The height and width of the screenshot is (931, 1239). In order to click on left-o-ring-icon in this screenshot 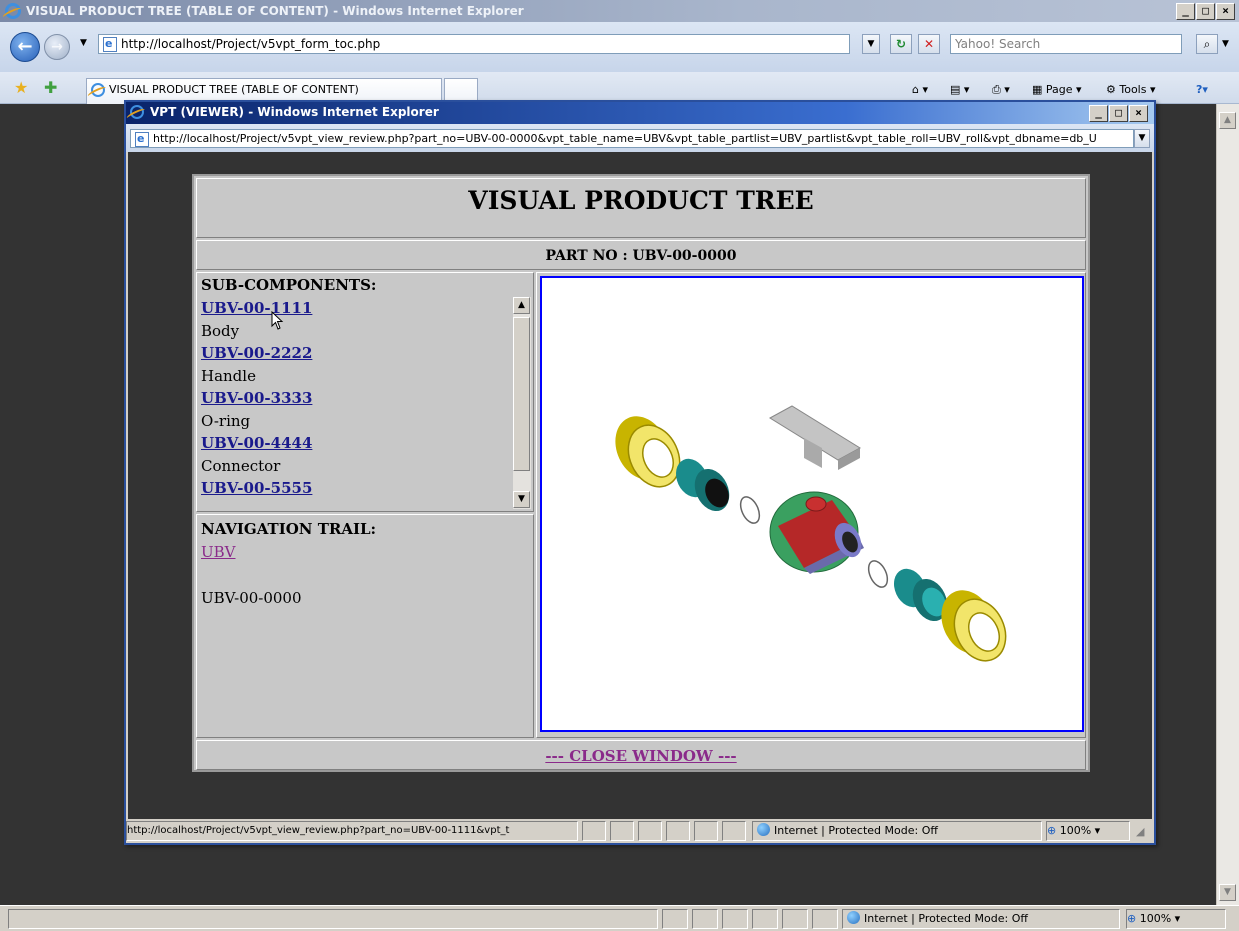, I will do `click(750, 510)`.